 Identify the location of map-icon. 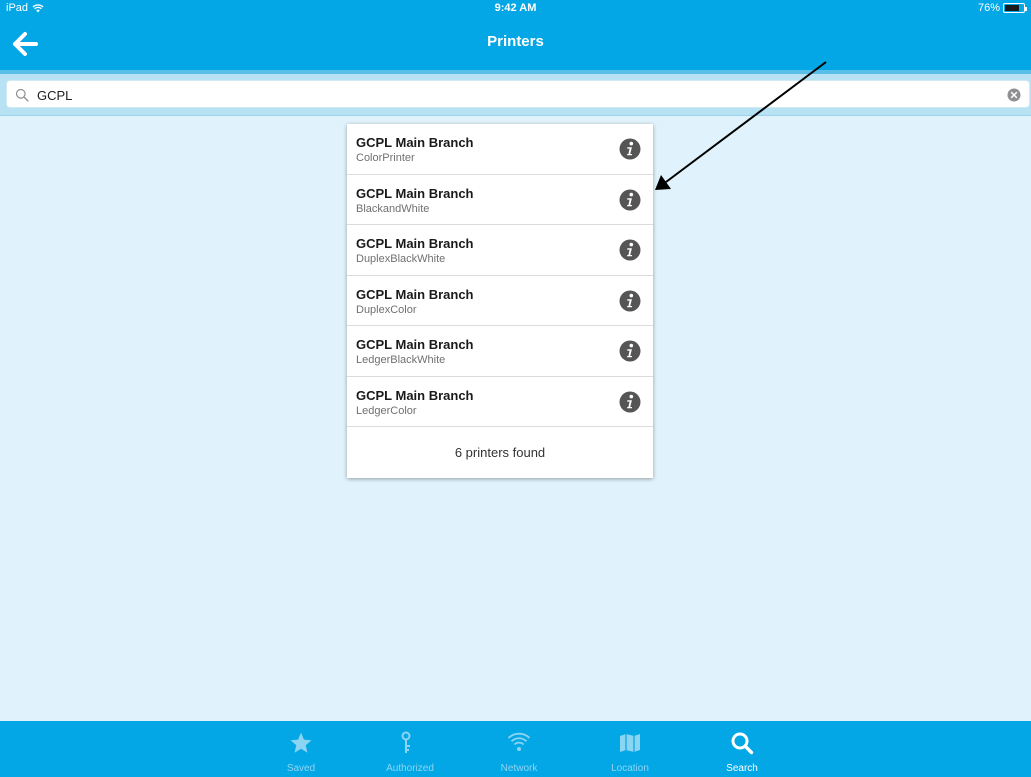
(630, 743).